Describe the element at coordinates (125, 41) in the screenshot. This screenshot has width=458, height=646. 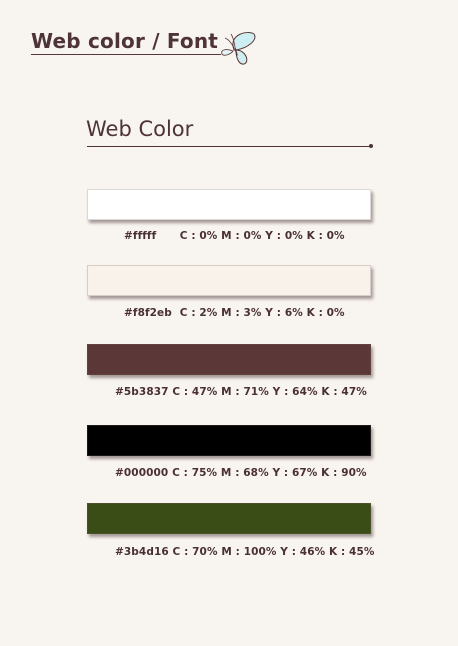
I see `page-title: Web color / Font` at that location.